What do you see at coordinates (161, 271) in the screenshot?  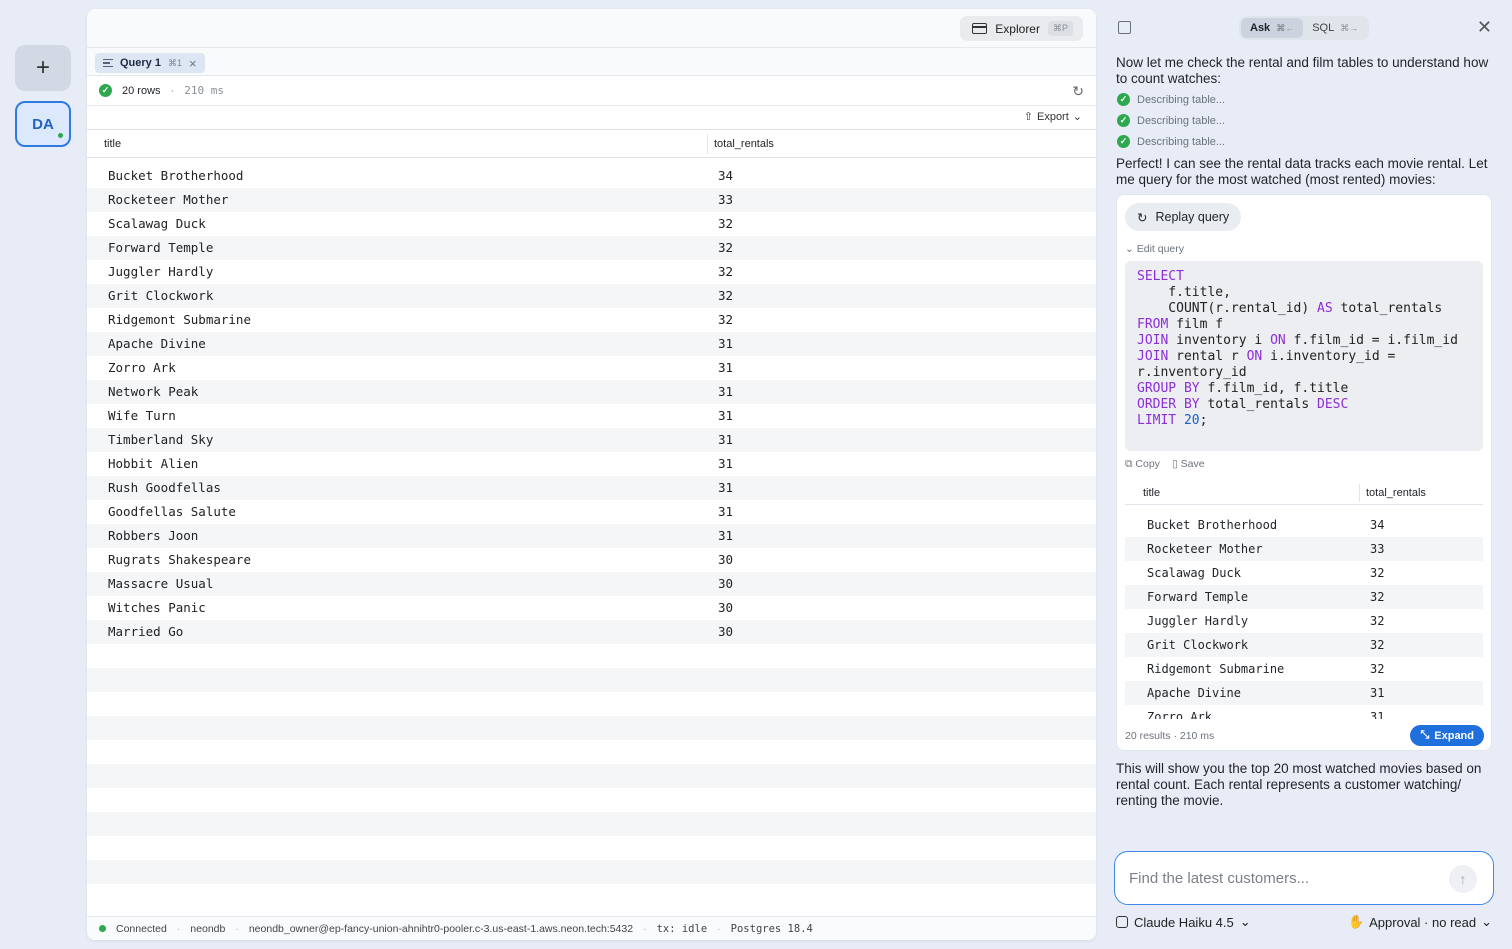 I see `cell-title: Juggler Hardly` at bounding box center [161, 271].